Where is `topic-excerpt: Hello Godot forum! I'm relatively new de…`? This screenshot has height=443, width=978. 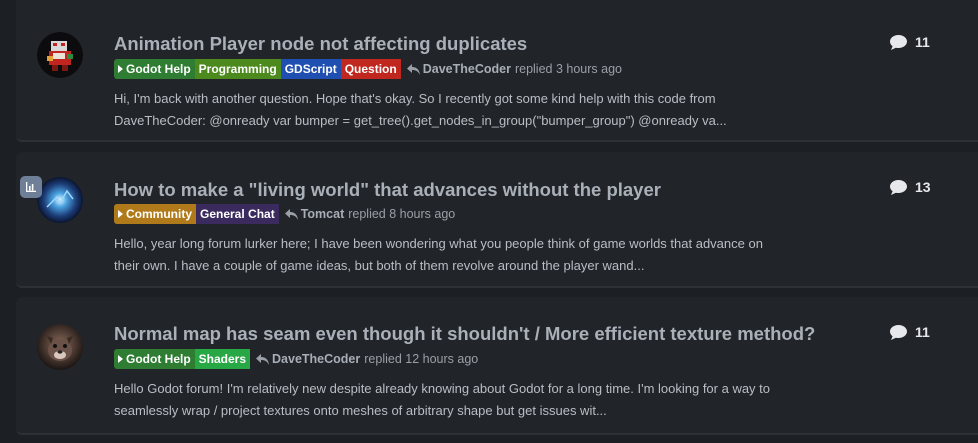 topic-excerpt: Hello Godot forum! I'm relatively new de… is located at coordinates (464, 400).